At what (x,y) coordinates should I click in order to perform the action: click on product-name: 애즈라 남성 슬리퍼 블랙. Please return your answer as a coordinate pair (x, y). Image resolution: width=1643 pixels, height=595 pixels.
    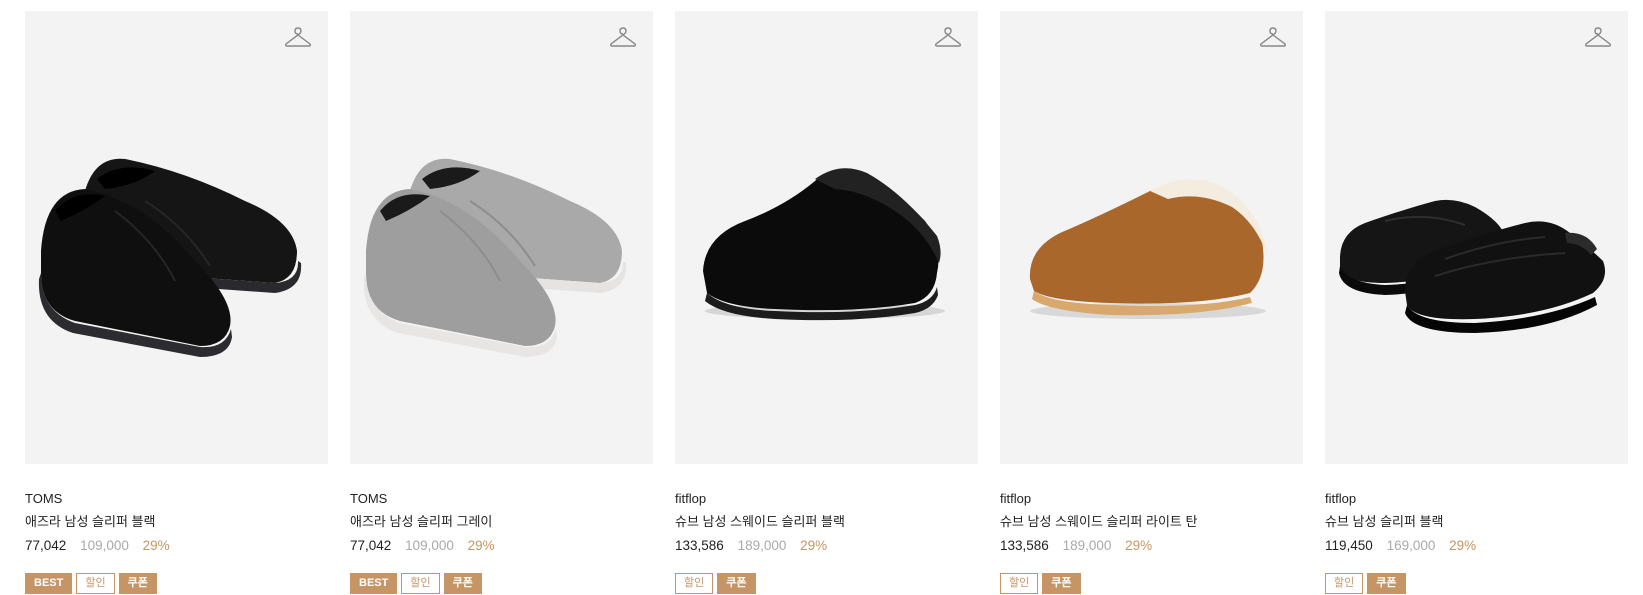
    Looking at the image, I should click on (176, 522).